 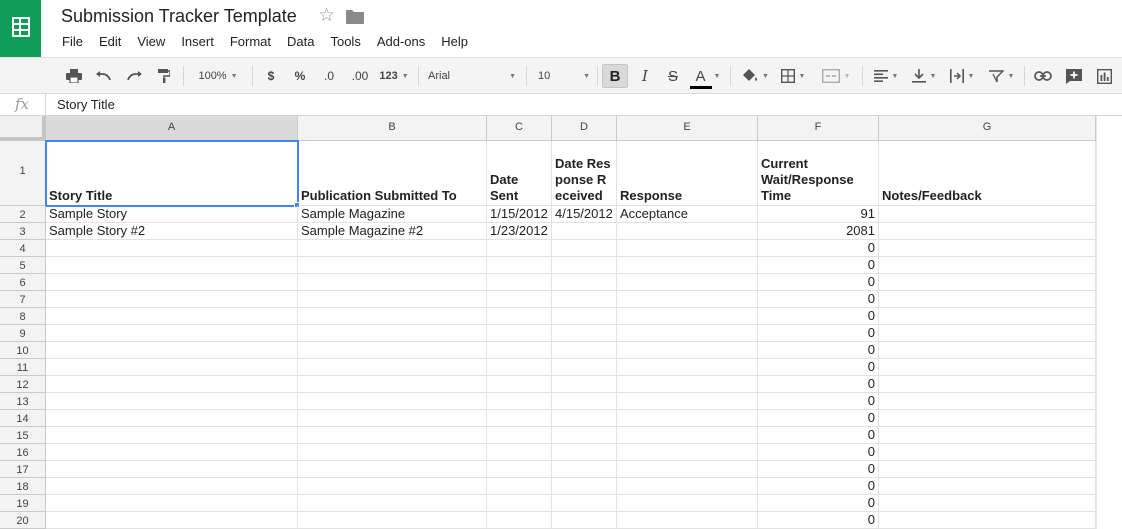 What do you see at coordinates (584, 173) in the screenshot?
I see `header-cell: Date Response Received` at bounding box center [584, 173].